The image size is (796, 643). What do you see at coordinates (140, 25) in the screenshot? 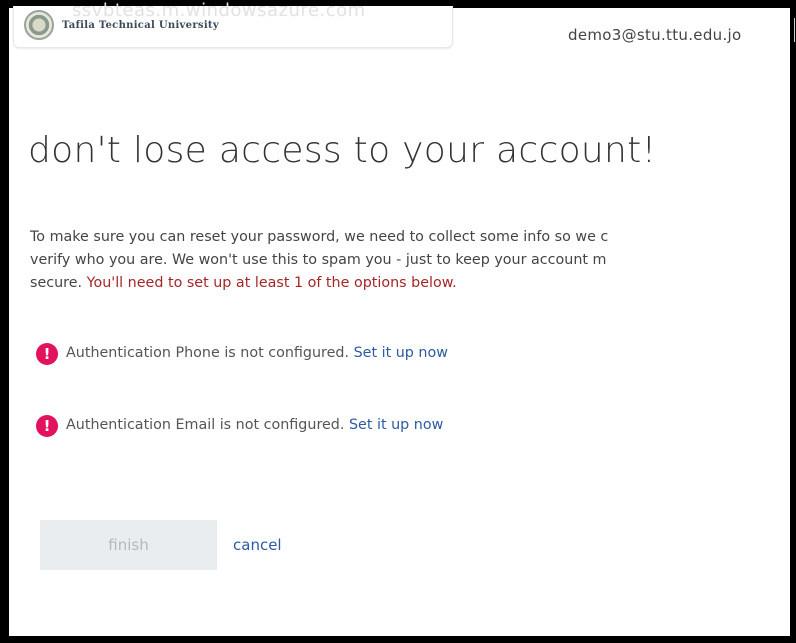
I see `org-name: Tafila Technical University` at bounding box center [140, 25].